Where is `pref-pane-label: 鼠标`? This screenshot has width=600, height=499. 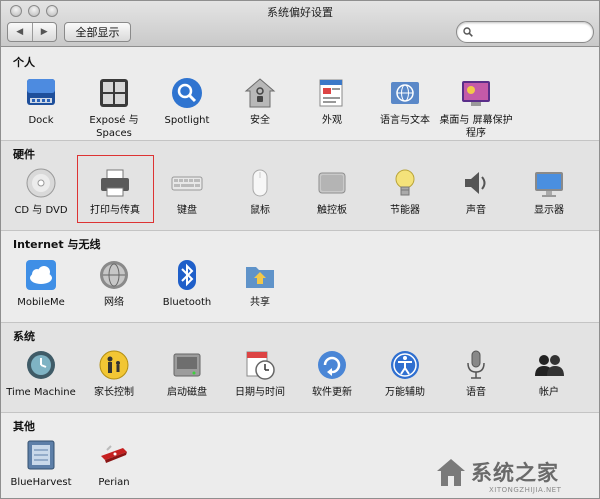
pref-pane-label: 鼠标 is located at coordinates (260, 210).